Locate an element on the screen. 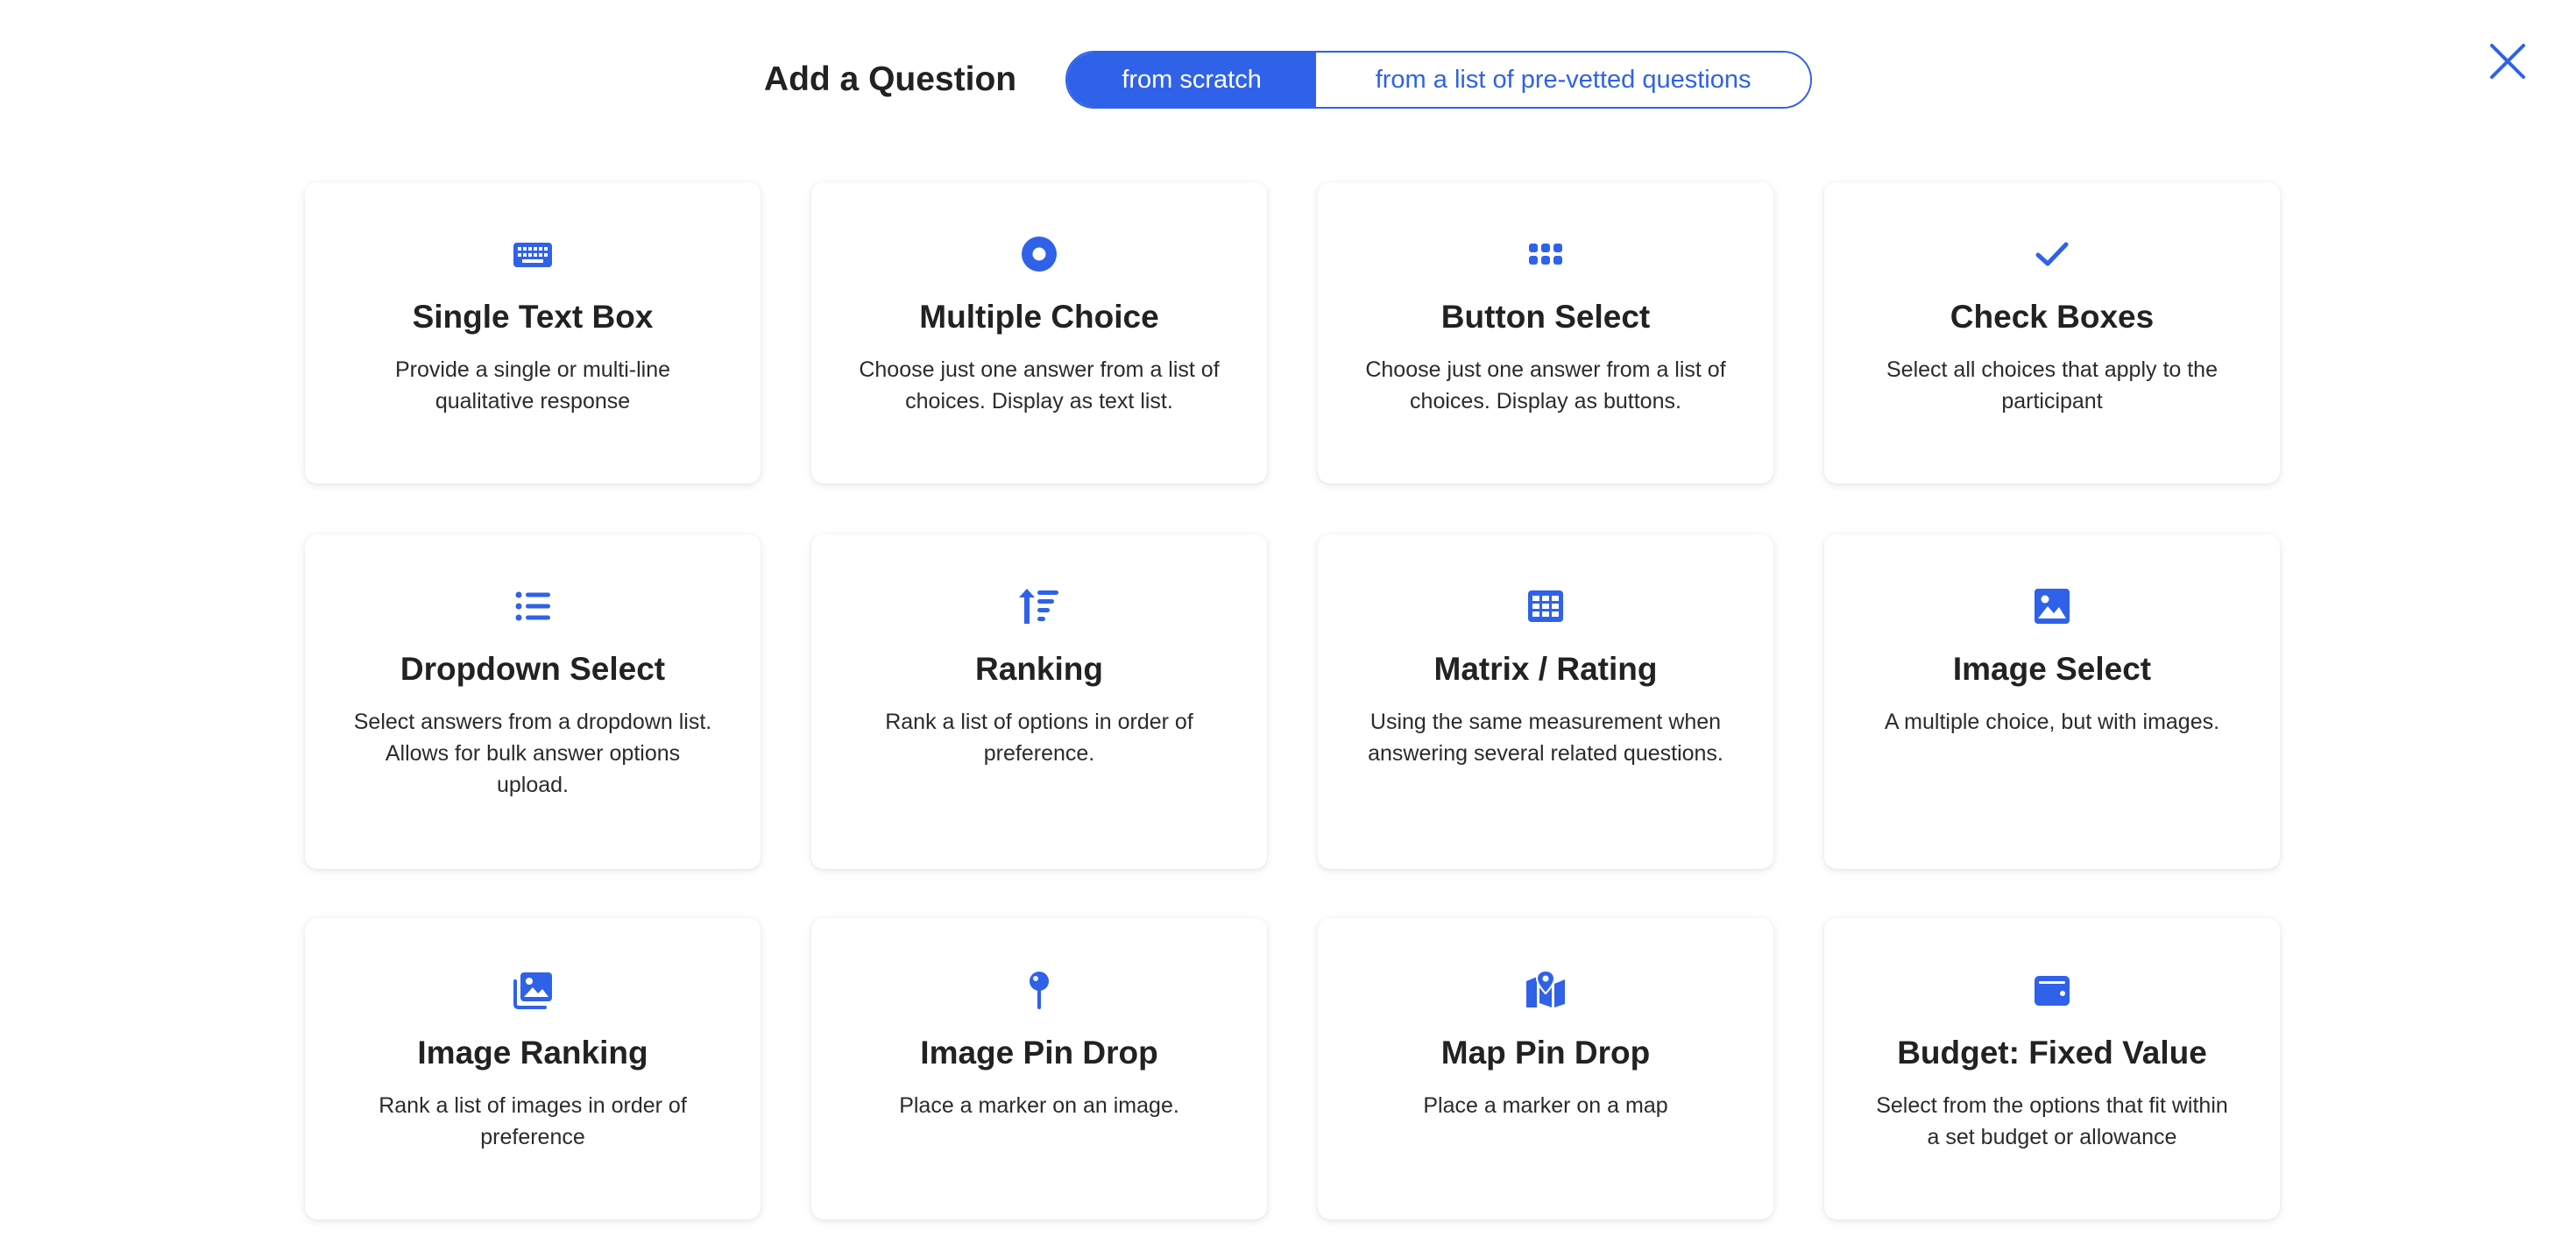 Image resolution: width=2576 pixels, height=1251 pixels. card-title: Image Ranking is located at coordinates (532, 1053).